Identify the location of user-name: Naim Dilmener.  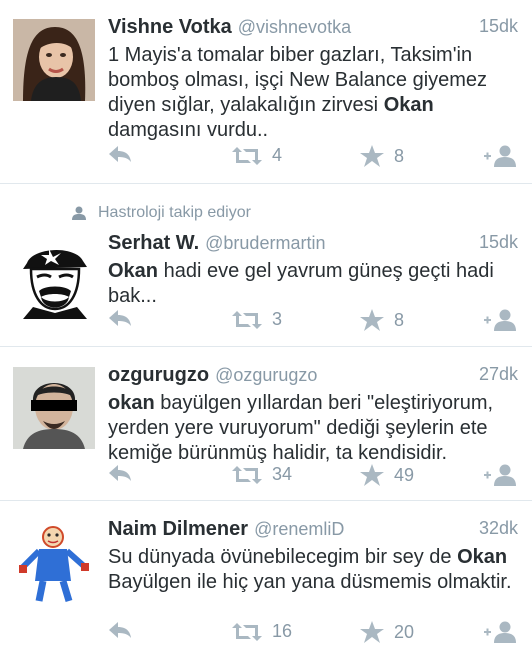
(178, 529).